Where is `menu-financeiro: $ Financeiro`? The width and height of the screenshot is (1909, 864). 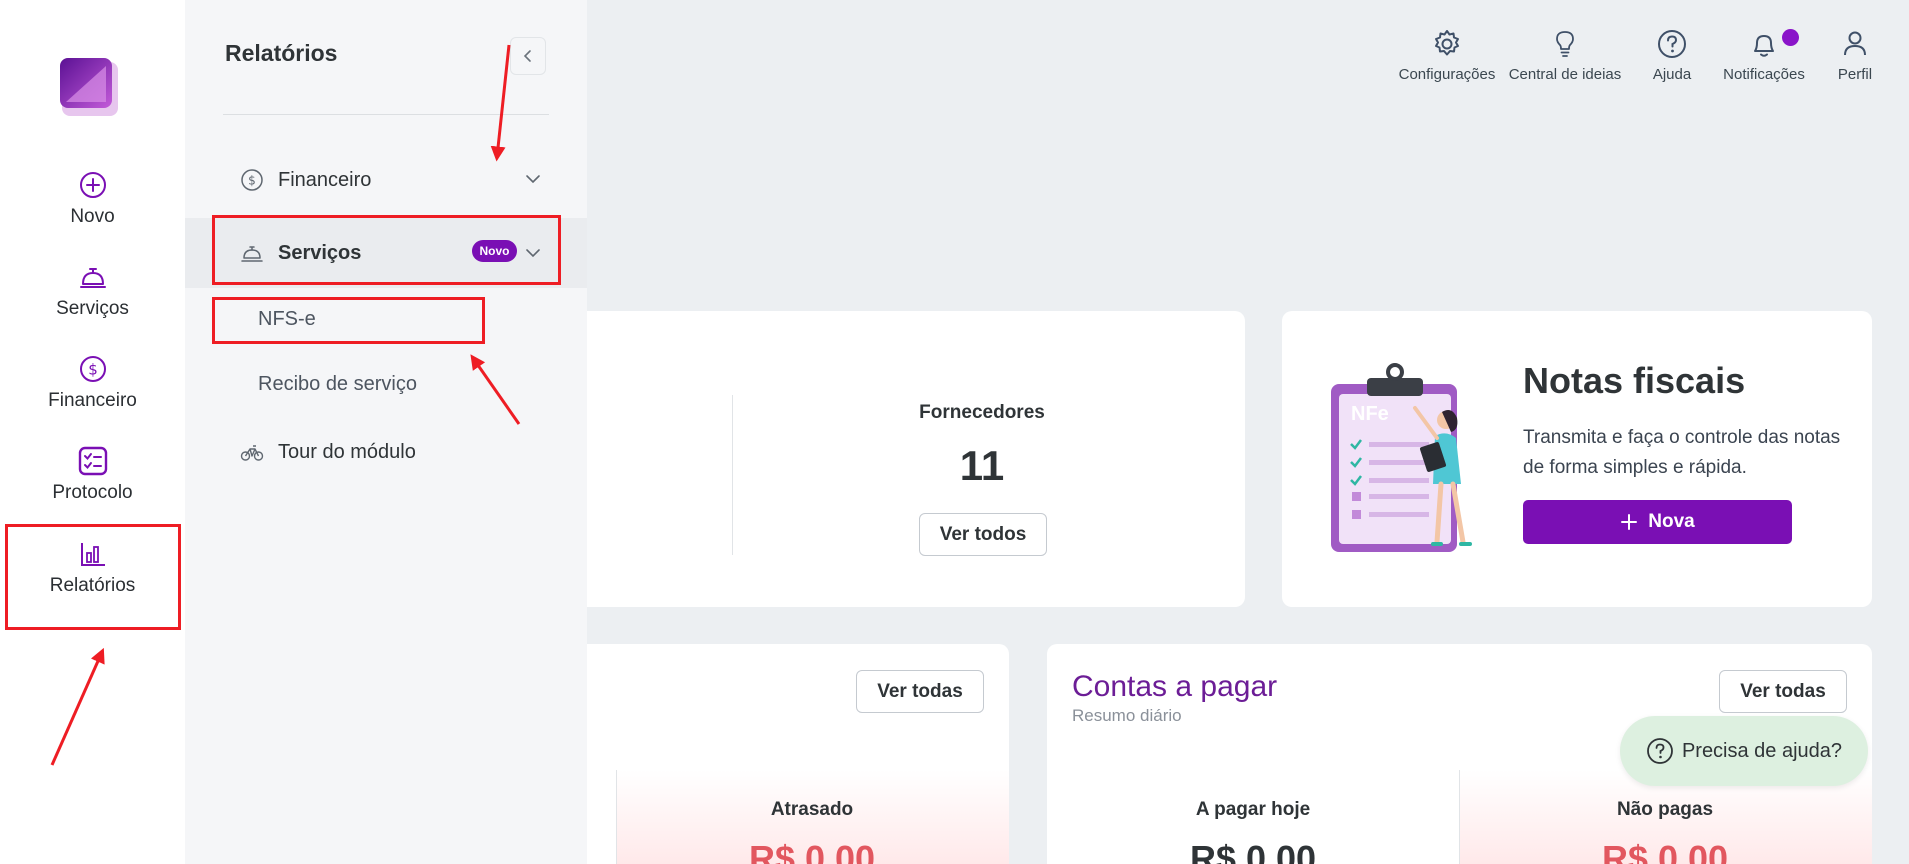 menu-financeiro: $ Financeiro is located at coordinates (386, 180).